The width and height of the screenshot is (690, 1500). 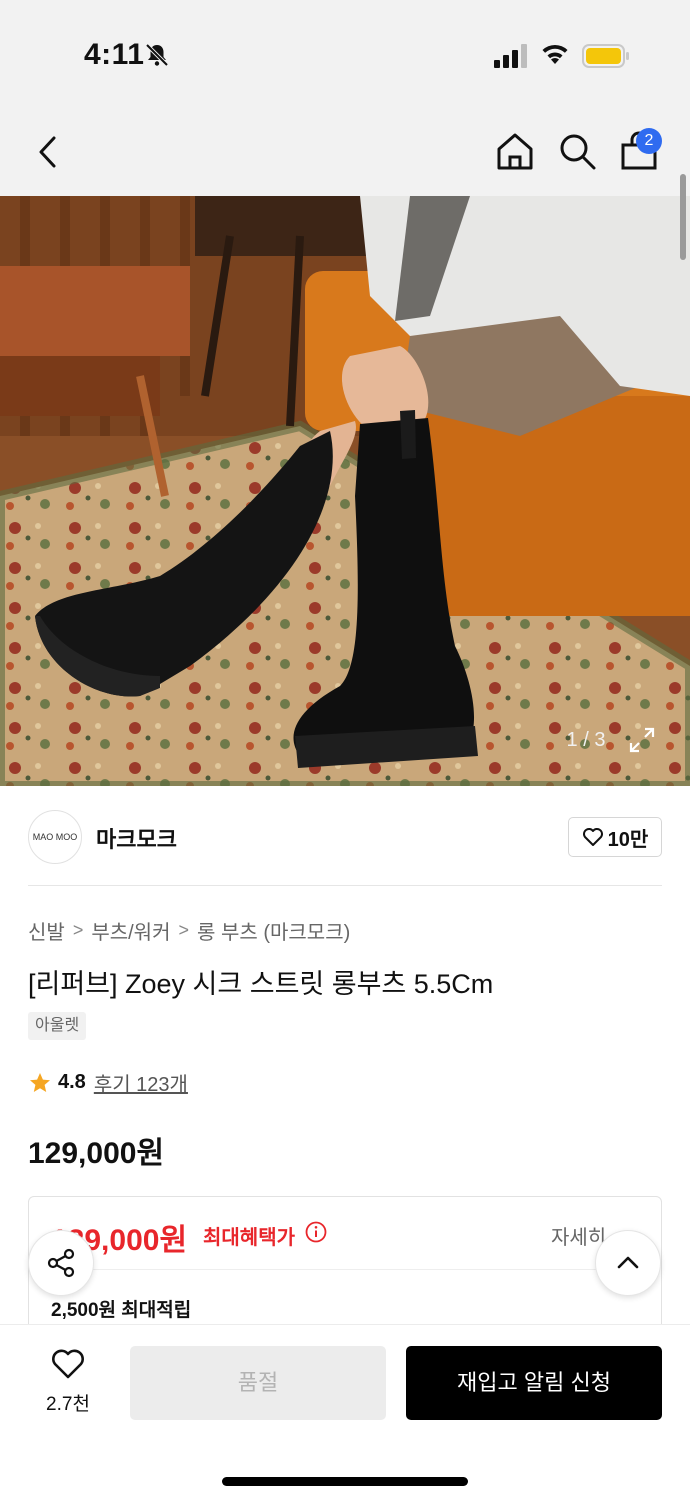 I want to click on top-navigation, so click(x=345, y=153).